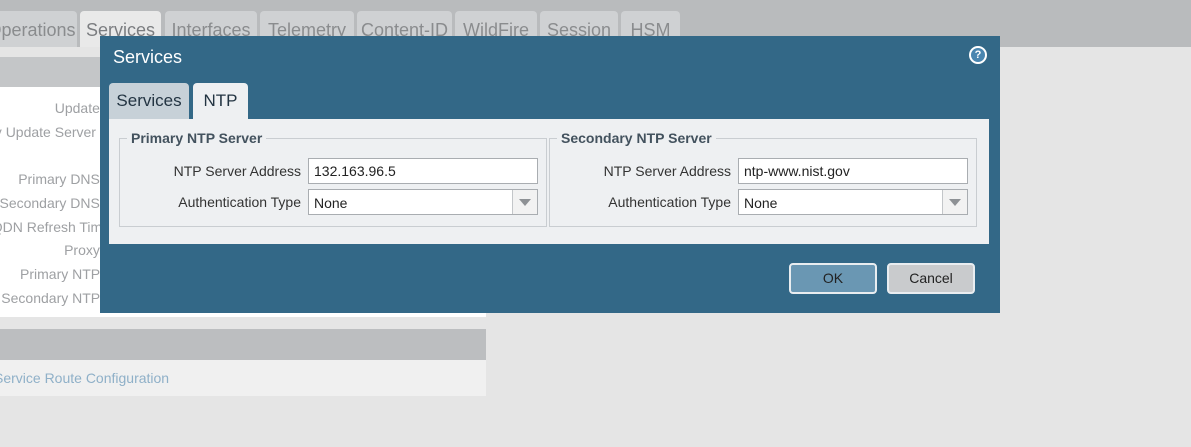 The height and width of the screenshot is (447, 1191). Describe the element at coordinates (239, 202) in the screenshot. I see `primary-auth-label: Authentication Type` at that location.